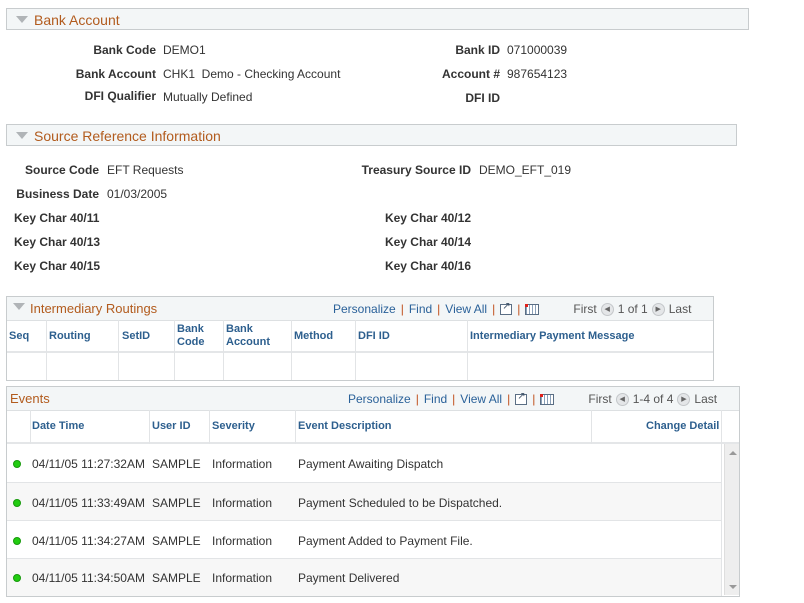 The width and height of the screenshot is (804, 603). I want to click on column-header-seq: Seq, so click(19, 336).